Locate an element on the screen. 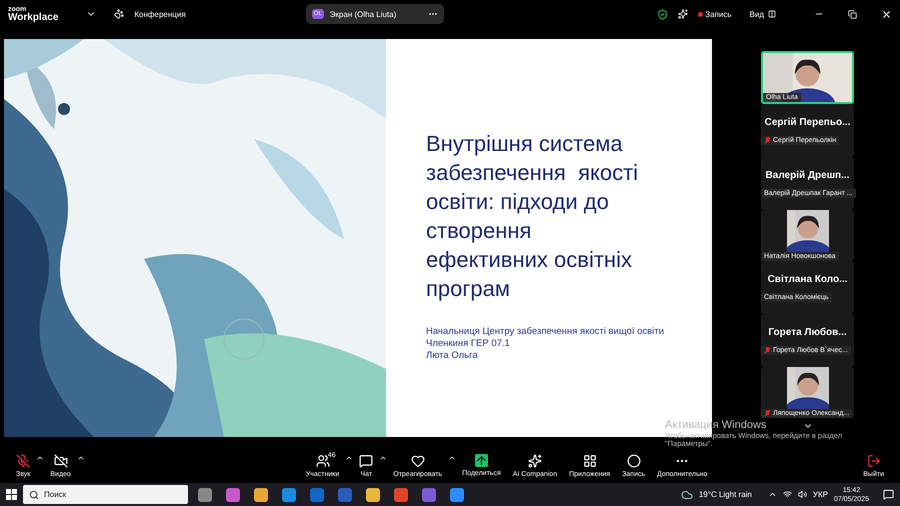 The image size is (900, 506). close-icon is located at coordinates (886, 14).